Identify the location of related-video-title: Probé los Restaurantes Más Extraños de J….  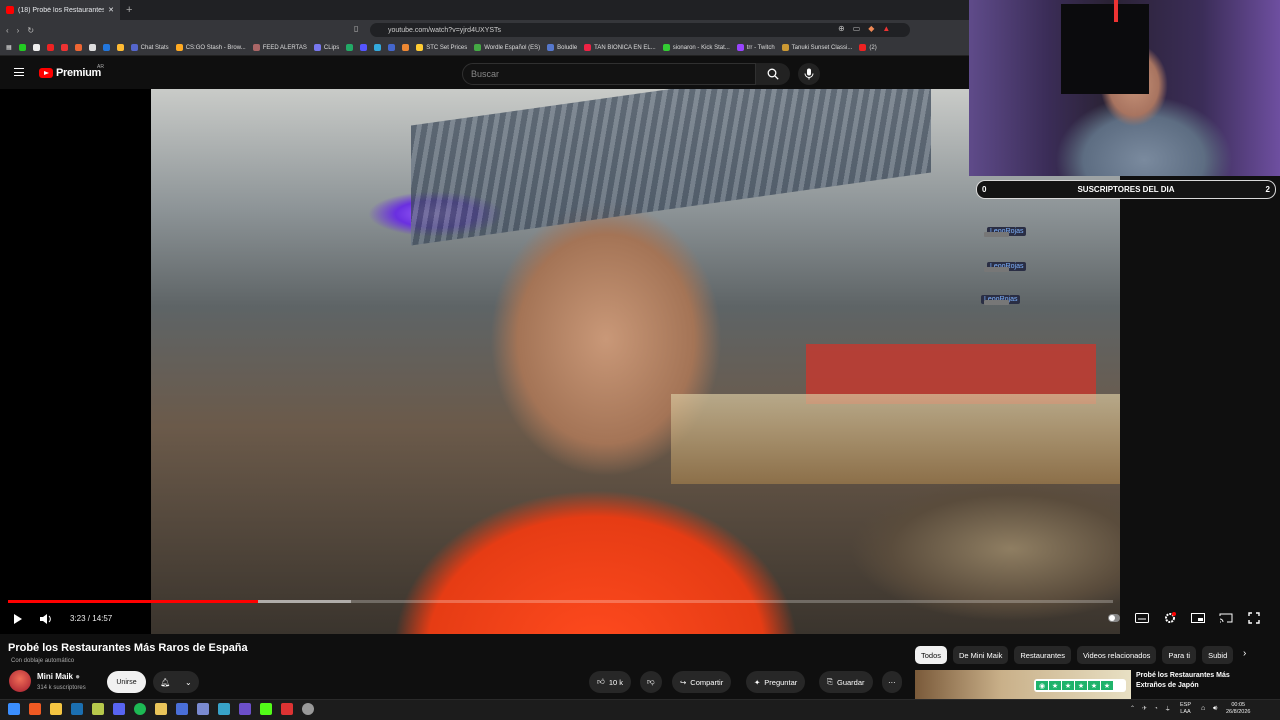
(1196, 681).